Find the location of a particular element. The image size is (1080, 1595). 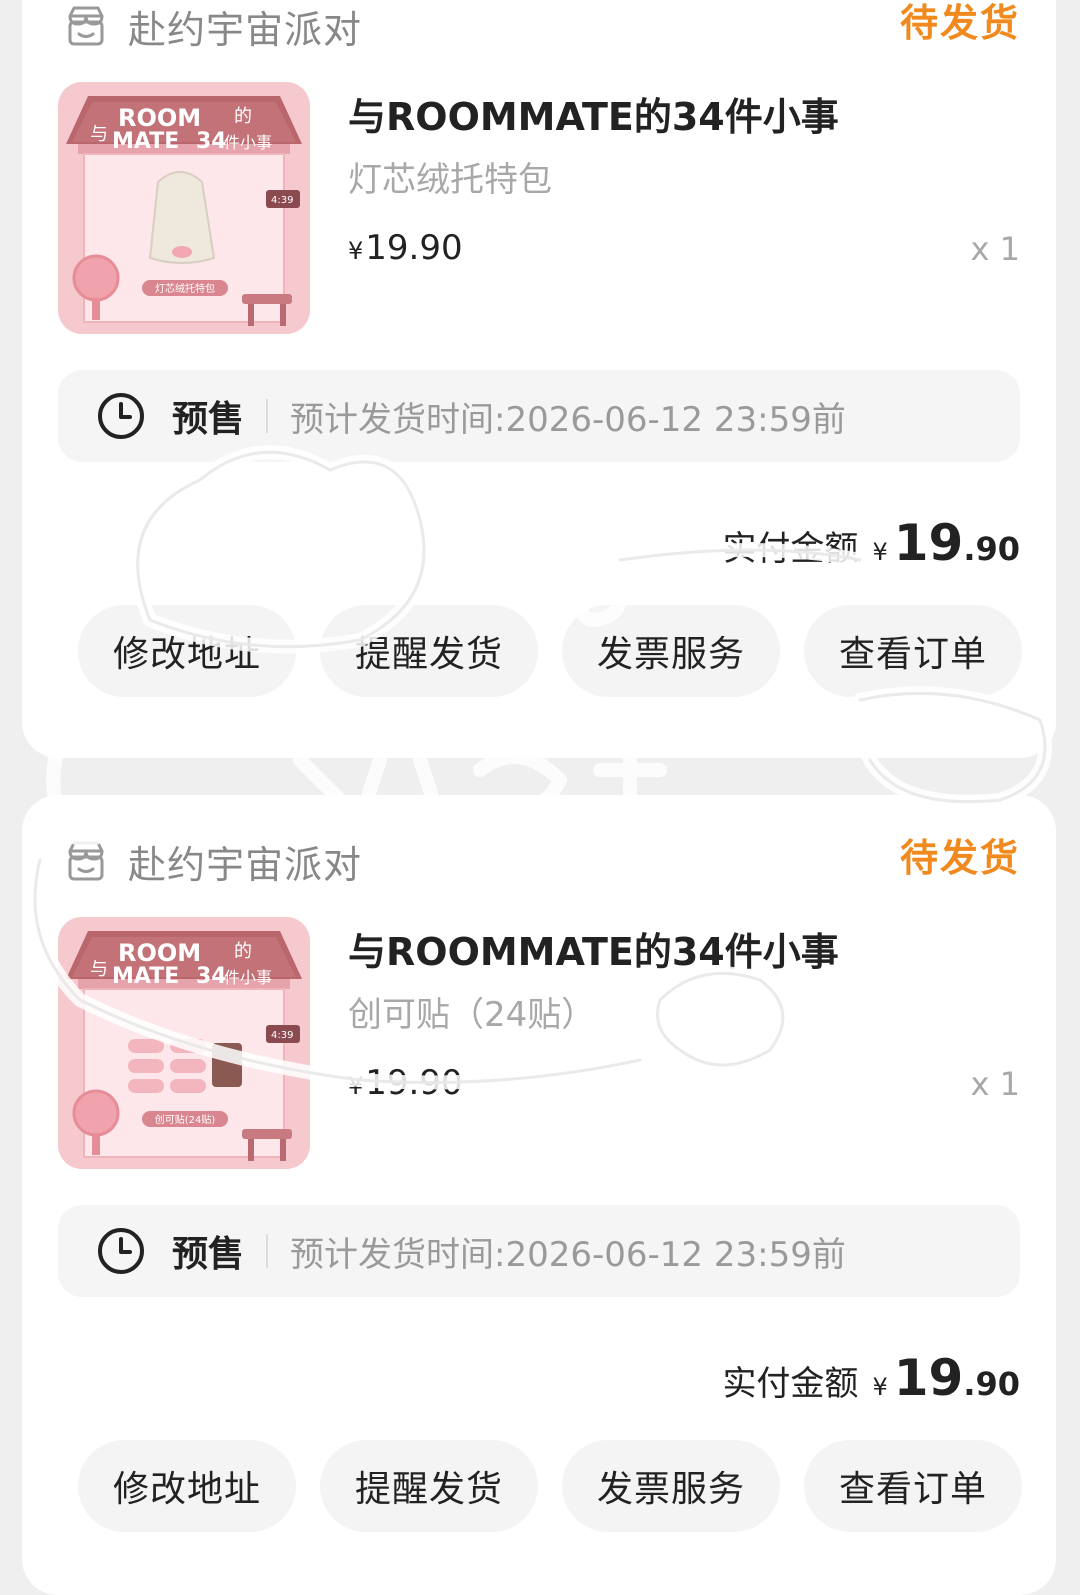

product-thumbnail: ROOM MATE 与 的 34 件小事 4:39 创可贴(24贴) is located at coordinates (184, 1043).